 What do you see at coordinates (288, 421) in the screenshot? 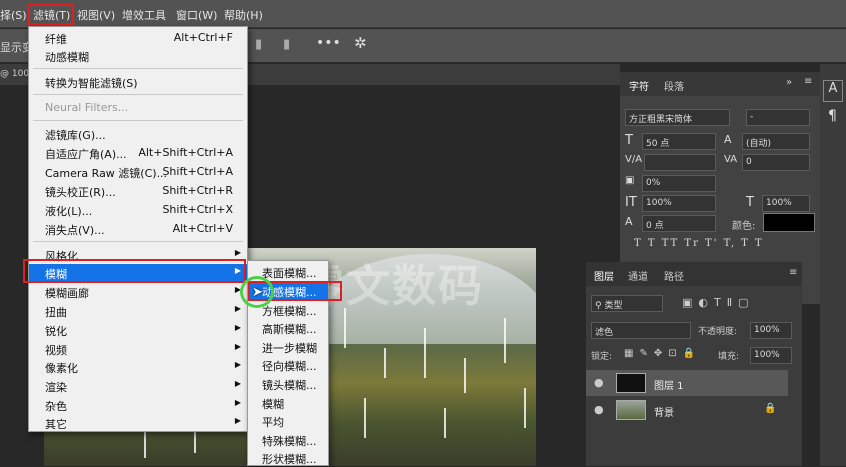
I see `menu-item-average: 平均` at bounding box center [288, 421].